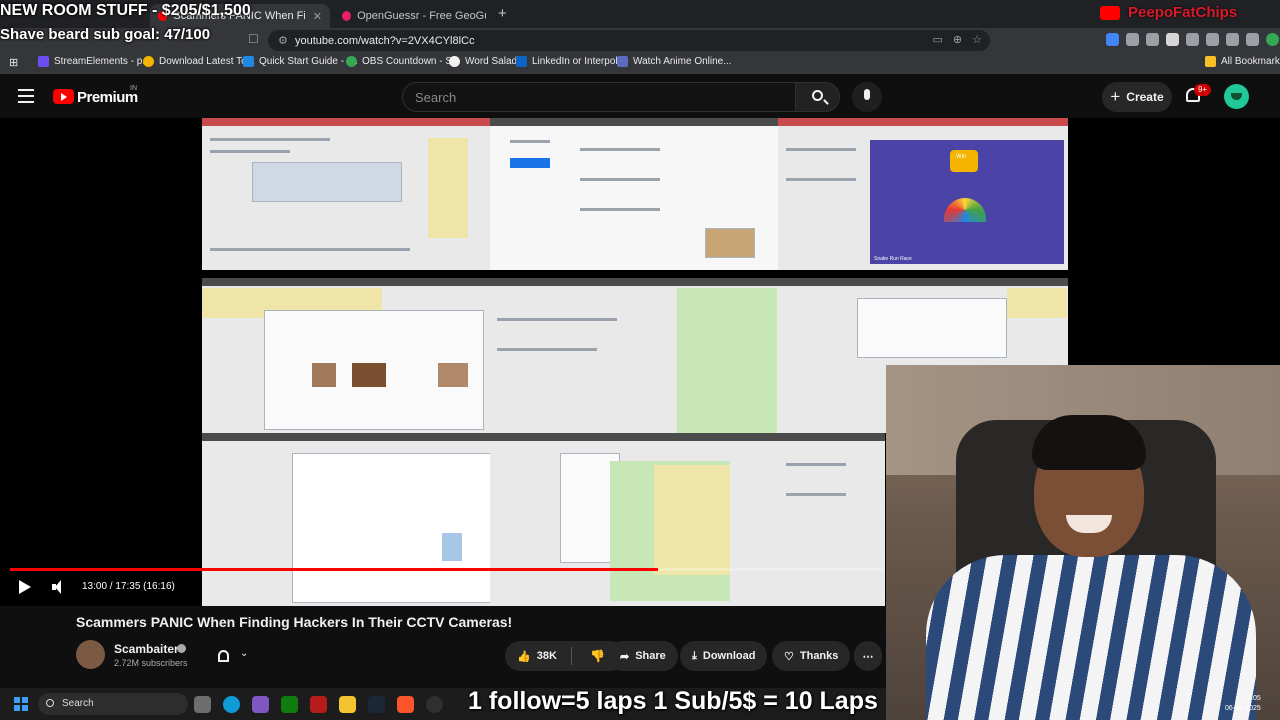  Describe the element at coordinates (376, 704) in the screenshot. I see `steam-icon` at that location.